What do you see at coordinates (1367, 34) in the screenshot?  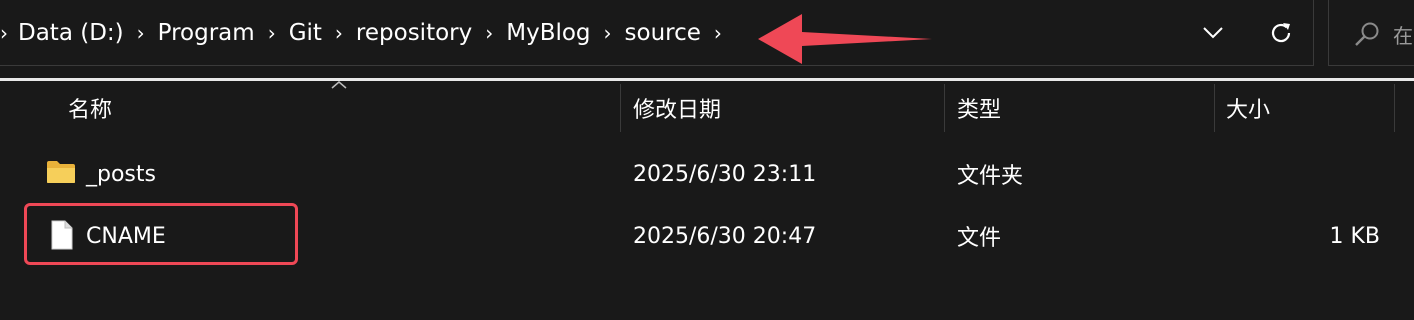 I see `search-icon` at bounding box center [1367, 34].